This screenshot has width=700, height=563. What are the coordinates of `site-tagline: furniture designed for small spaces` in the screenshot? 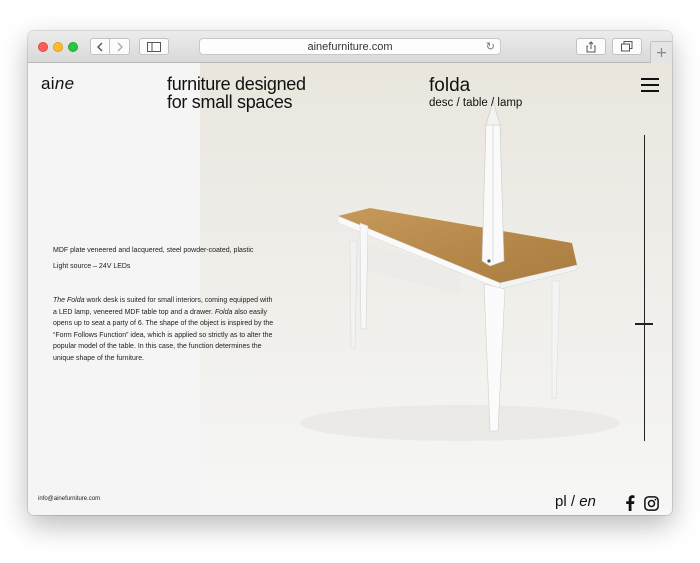 It's located at (252, 93).